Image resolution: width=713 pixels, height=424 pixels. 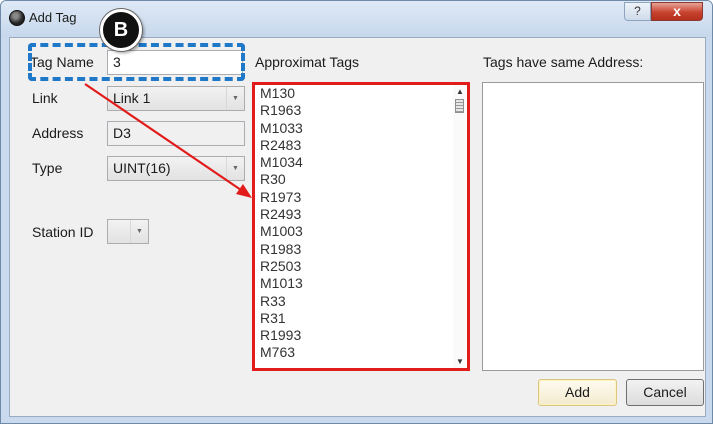 What do you see at coordinates (563, 62) in the screenshot?
I see `same-address-header: Tags have same Address:` at bounding box center [563, 62].